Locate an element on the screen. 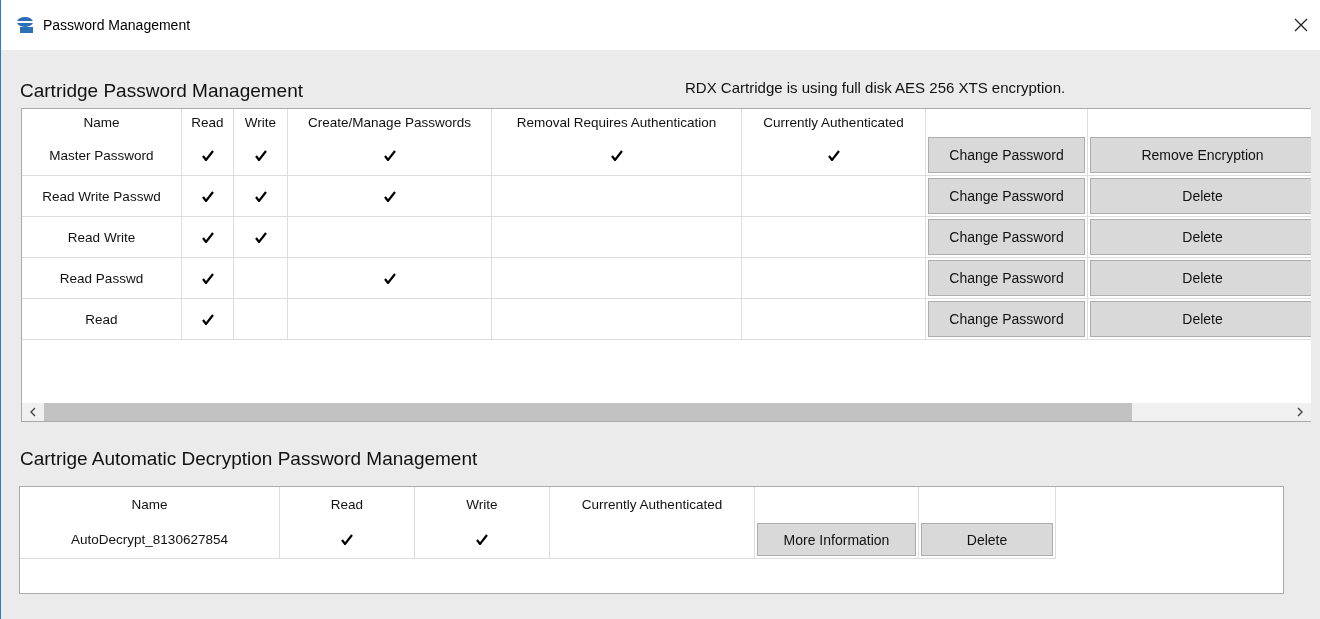  action-button: More Information is located at coordinates (836, 539).